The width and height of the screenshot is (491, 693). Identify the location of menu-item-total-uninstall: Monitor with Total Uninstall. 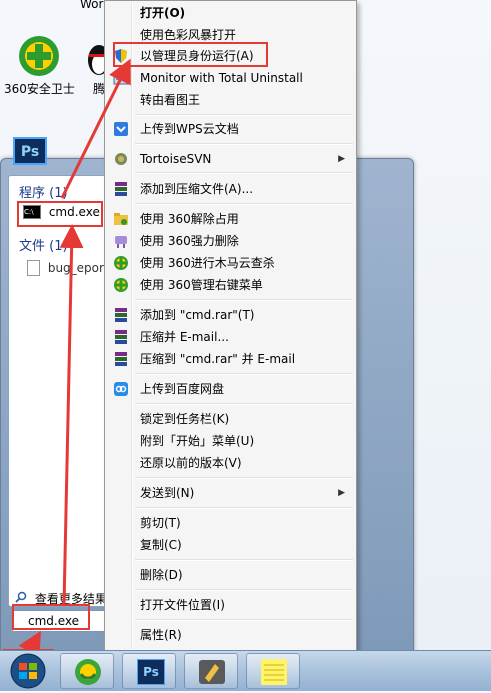
(230, 78).